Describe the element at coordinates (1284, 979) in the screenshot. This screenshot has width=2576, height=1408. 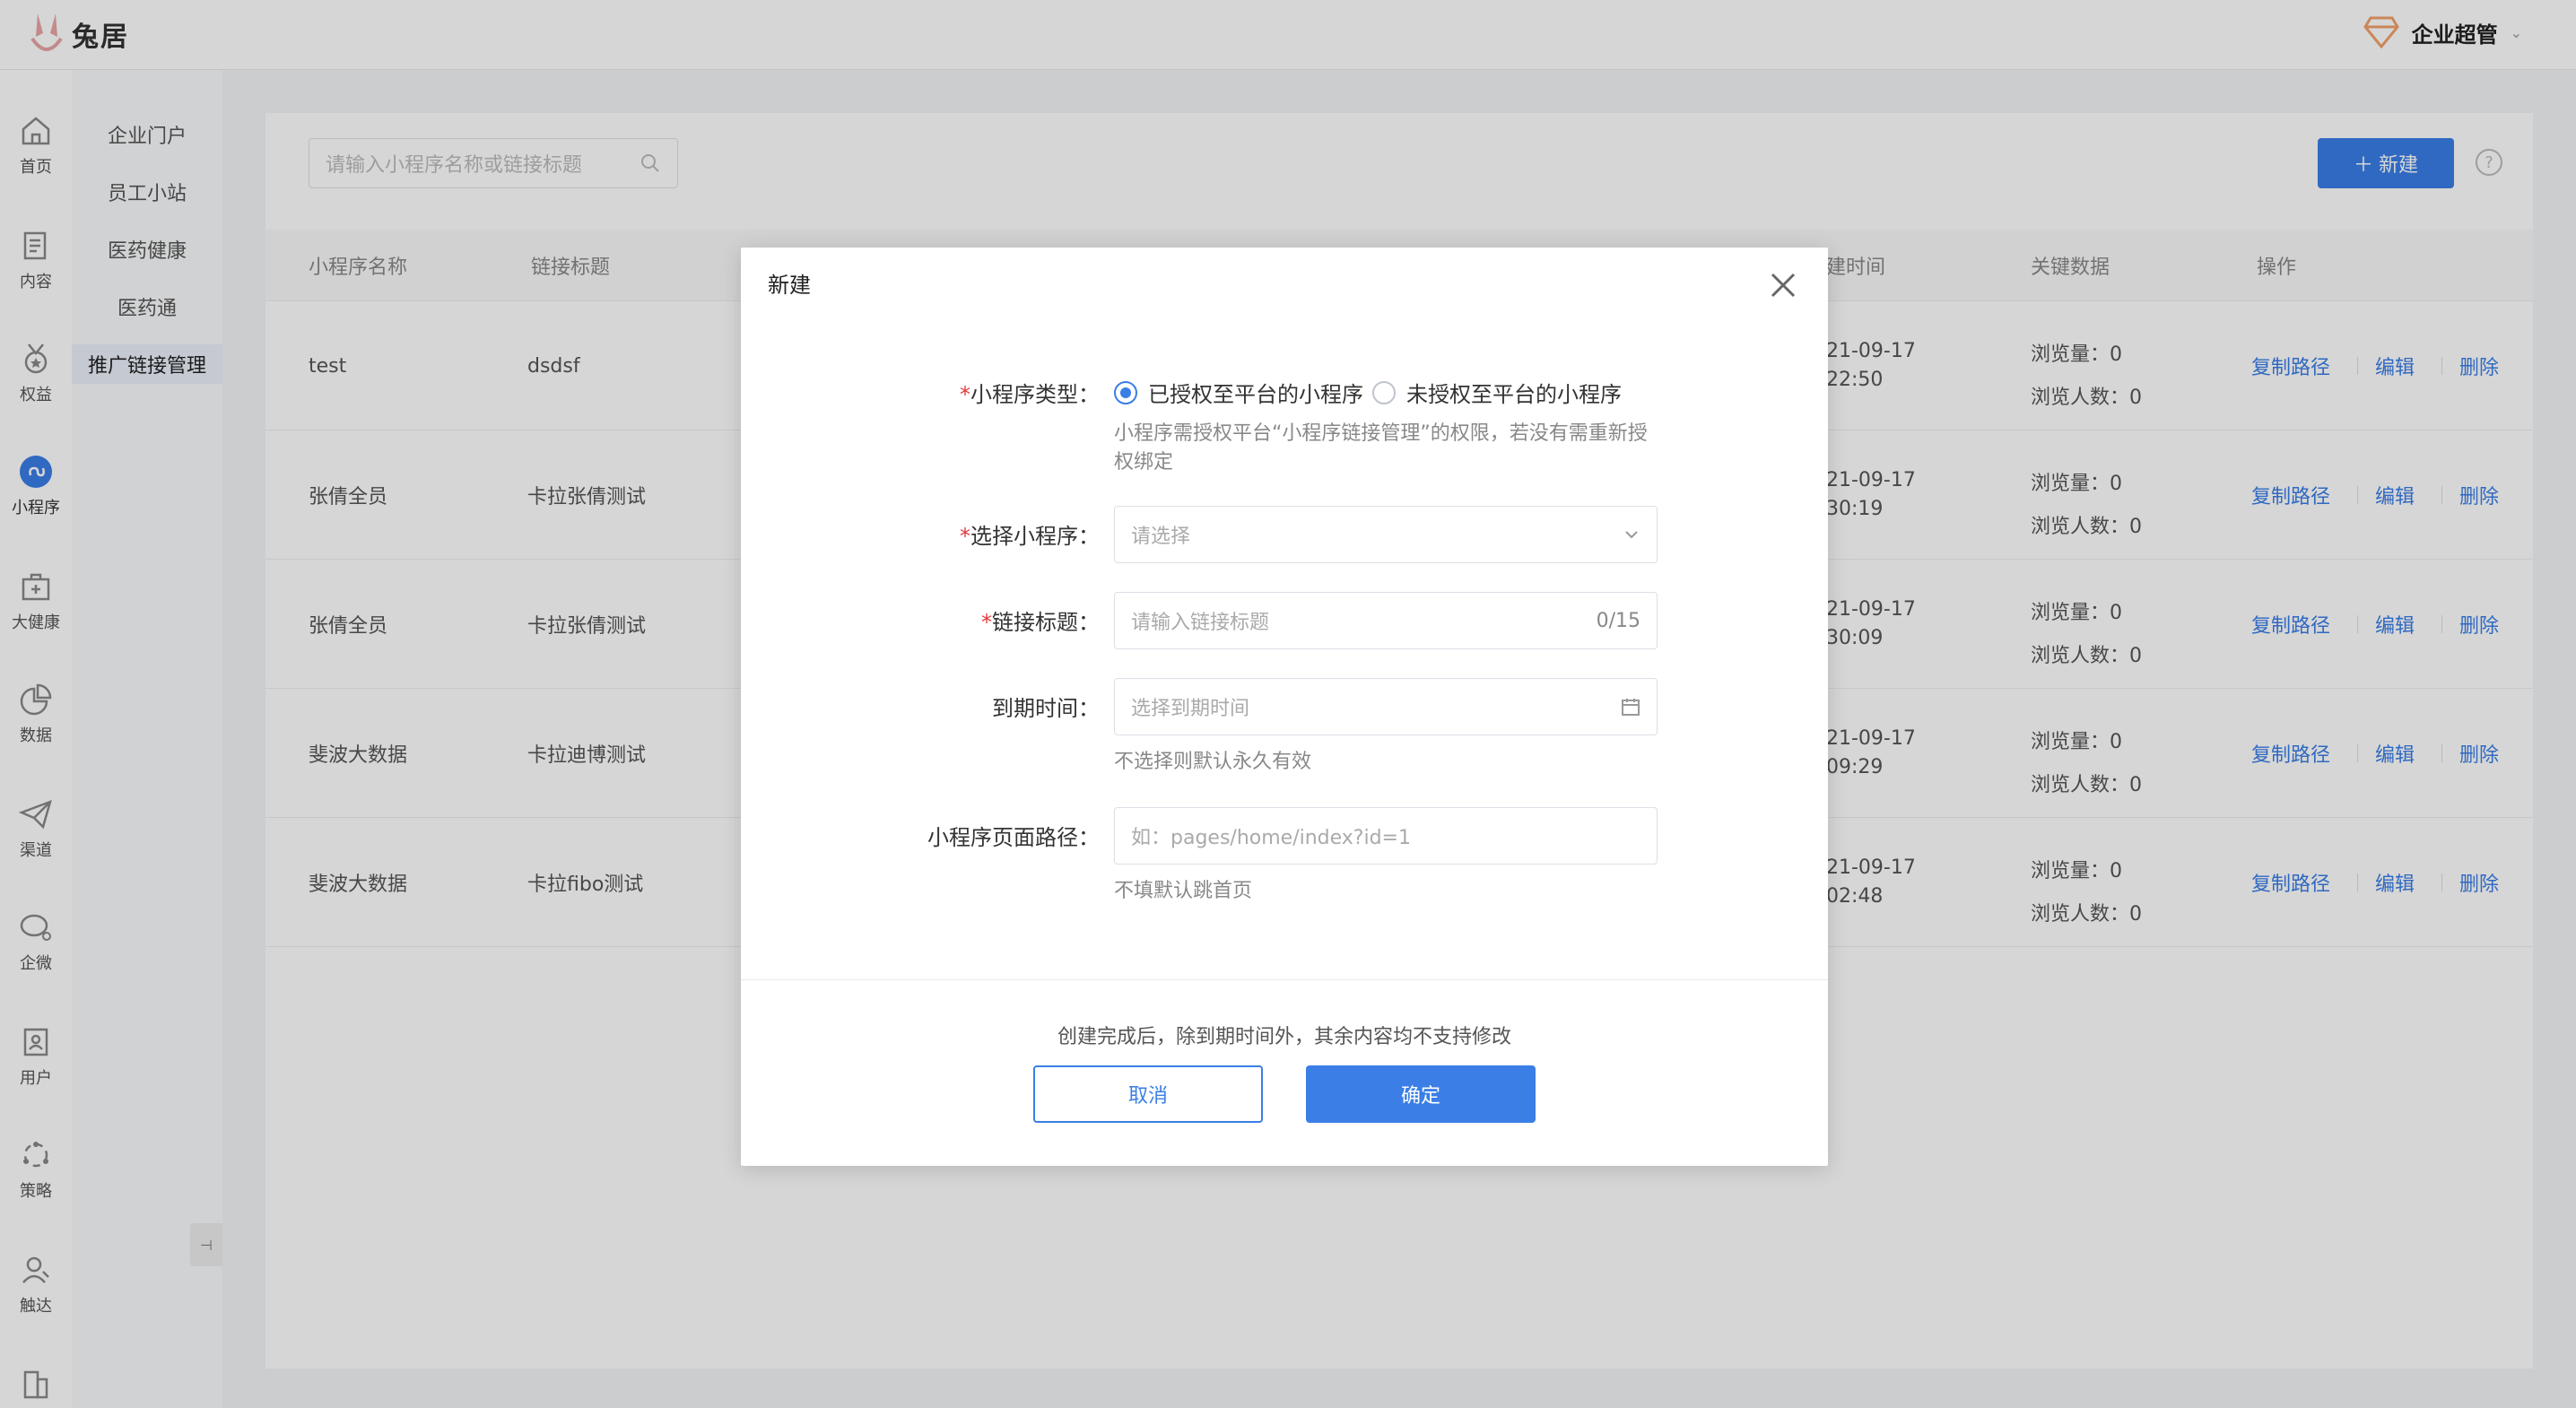
I see `dialog-divider` at that location.